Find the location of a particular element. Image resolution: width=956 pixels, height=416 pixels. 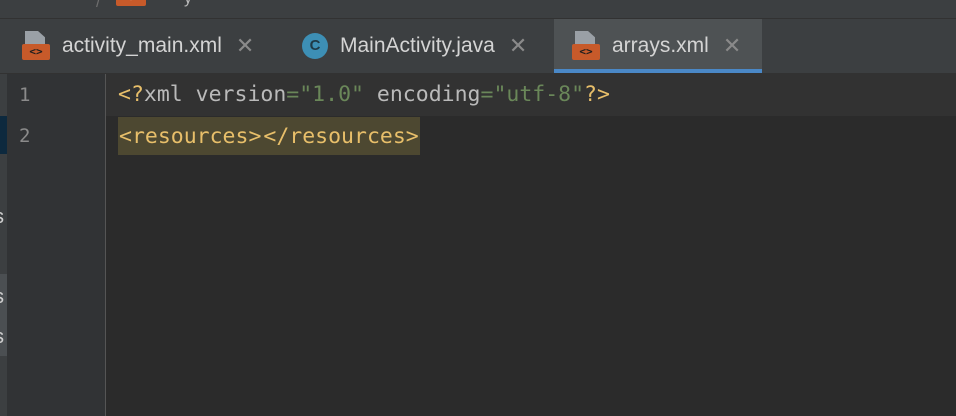

tab-activity-main-xml: <> activity_main.xml ✕ is located at coordinates (158, 46).